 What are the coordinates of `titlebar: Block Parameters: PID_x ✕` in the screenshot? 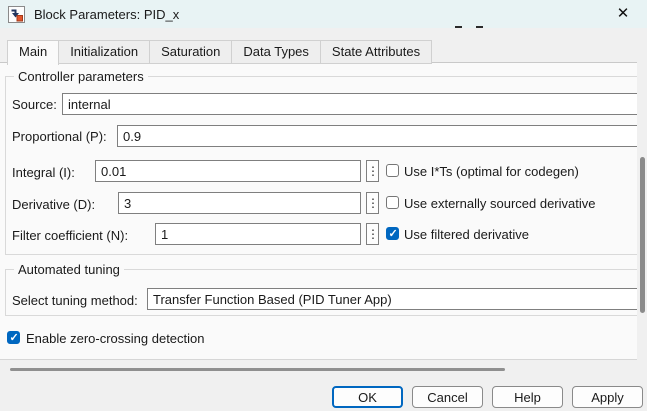 It's located at (323, 14).